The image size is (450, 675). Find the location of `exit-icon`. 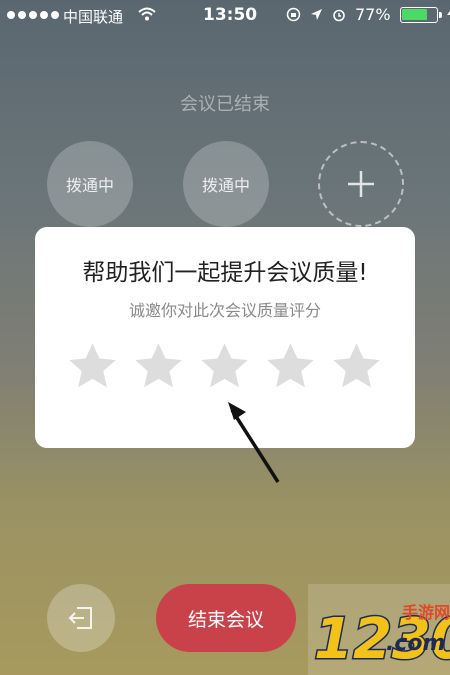

exit-icon is located at coordinates (80, 618).